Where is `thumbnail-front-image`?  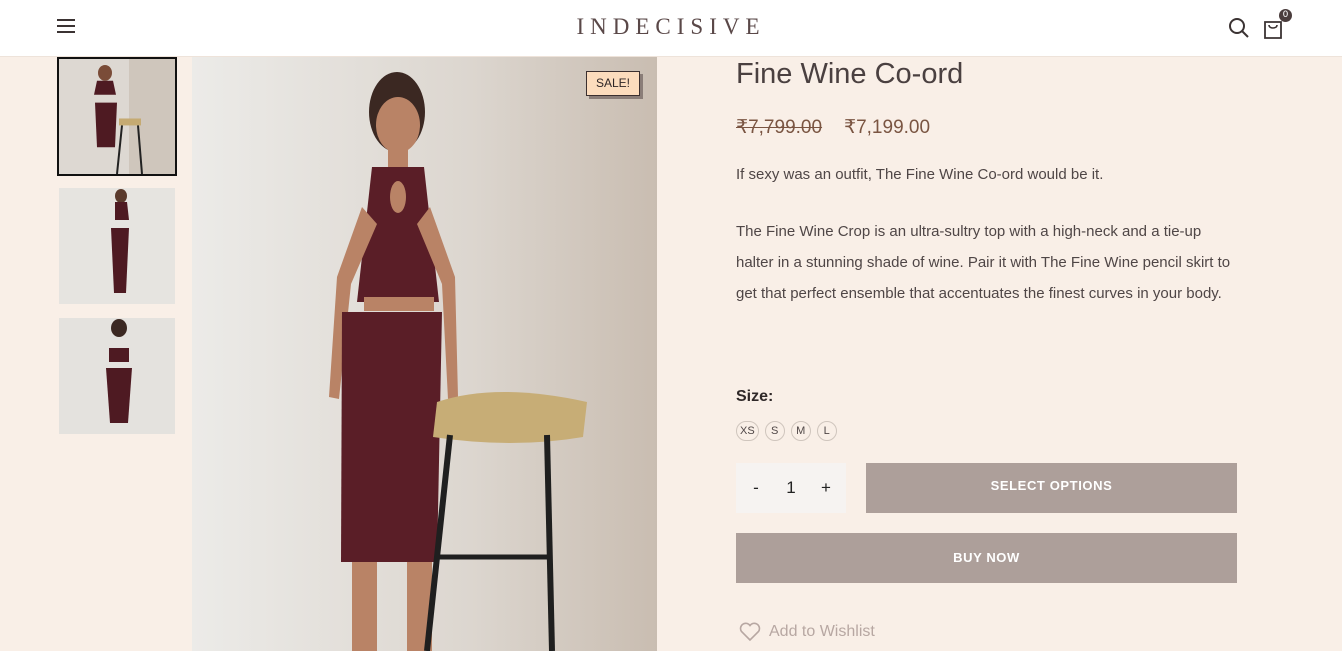
thumbnail-front-image is located at coordinates (117, 116).